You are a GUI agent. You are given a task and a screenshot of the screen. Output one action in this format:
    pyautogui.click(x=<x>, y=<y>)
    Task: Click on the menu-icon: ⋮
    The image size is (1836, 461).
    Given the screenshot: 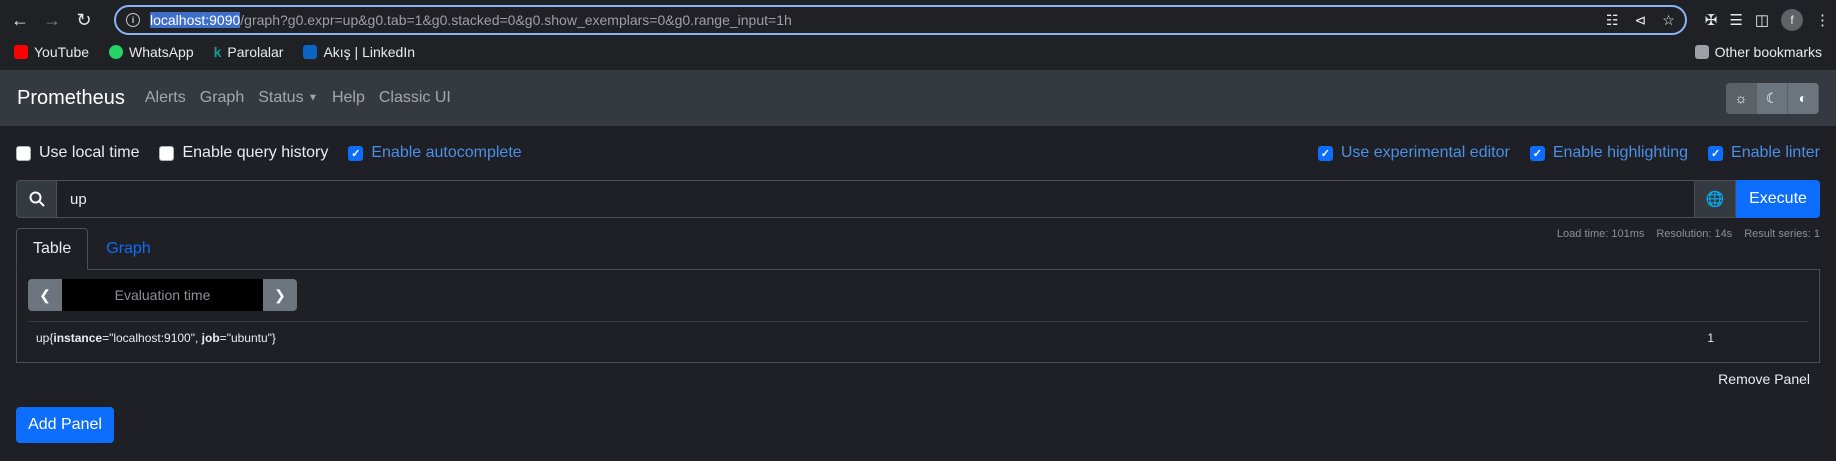 What is the action you would take?
    pyautogui.click(x=1822, y=20)
    